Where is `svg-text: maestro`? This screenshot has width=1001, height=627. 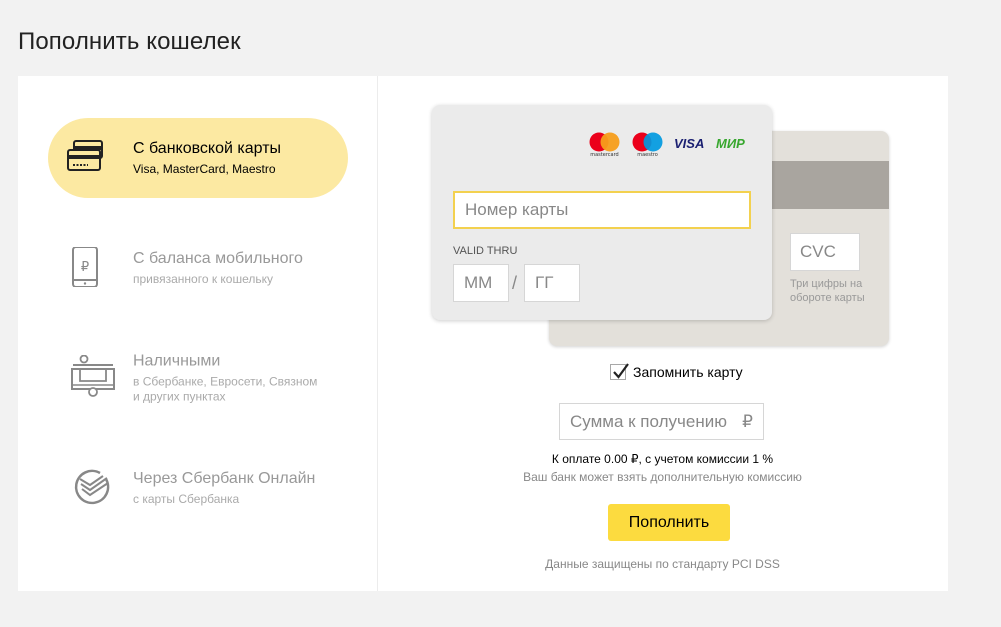 svg-text: maestro is located at coordinates (647, 154).